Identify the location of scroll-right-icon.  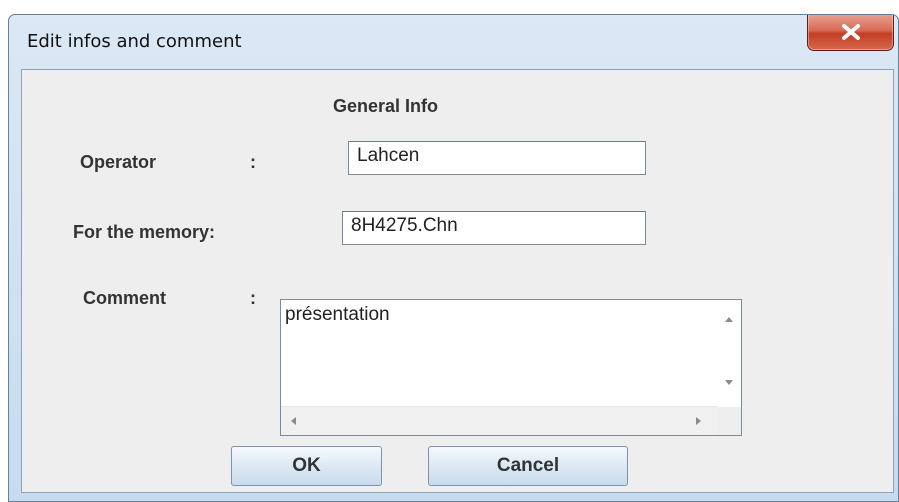
(698, 421).